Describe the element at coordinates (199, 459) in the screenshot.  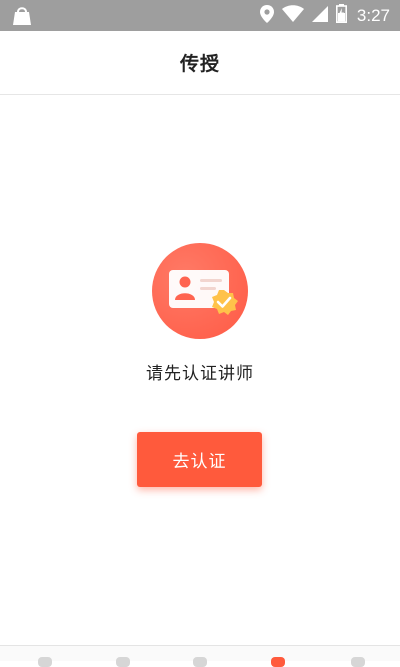
I see `go-verify-button: 去认证` at that location.